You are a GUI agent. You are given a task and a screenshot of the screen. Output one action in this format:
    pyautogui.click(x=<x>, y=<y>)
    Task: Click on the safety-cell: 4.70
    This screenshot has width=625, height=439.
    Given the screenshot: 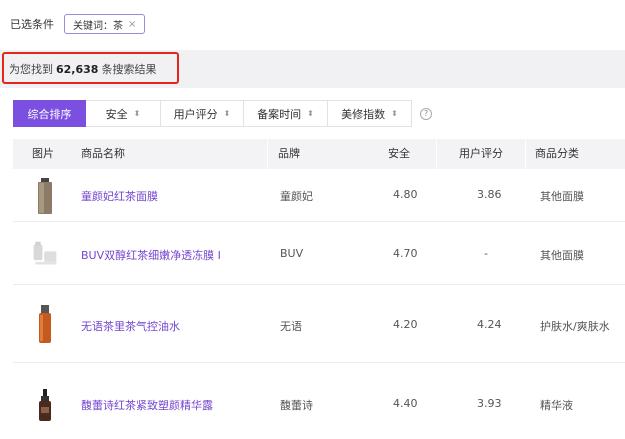 What is the action you would take?
    pyautogui.click(x=405, y=253)
    